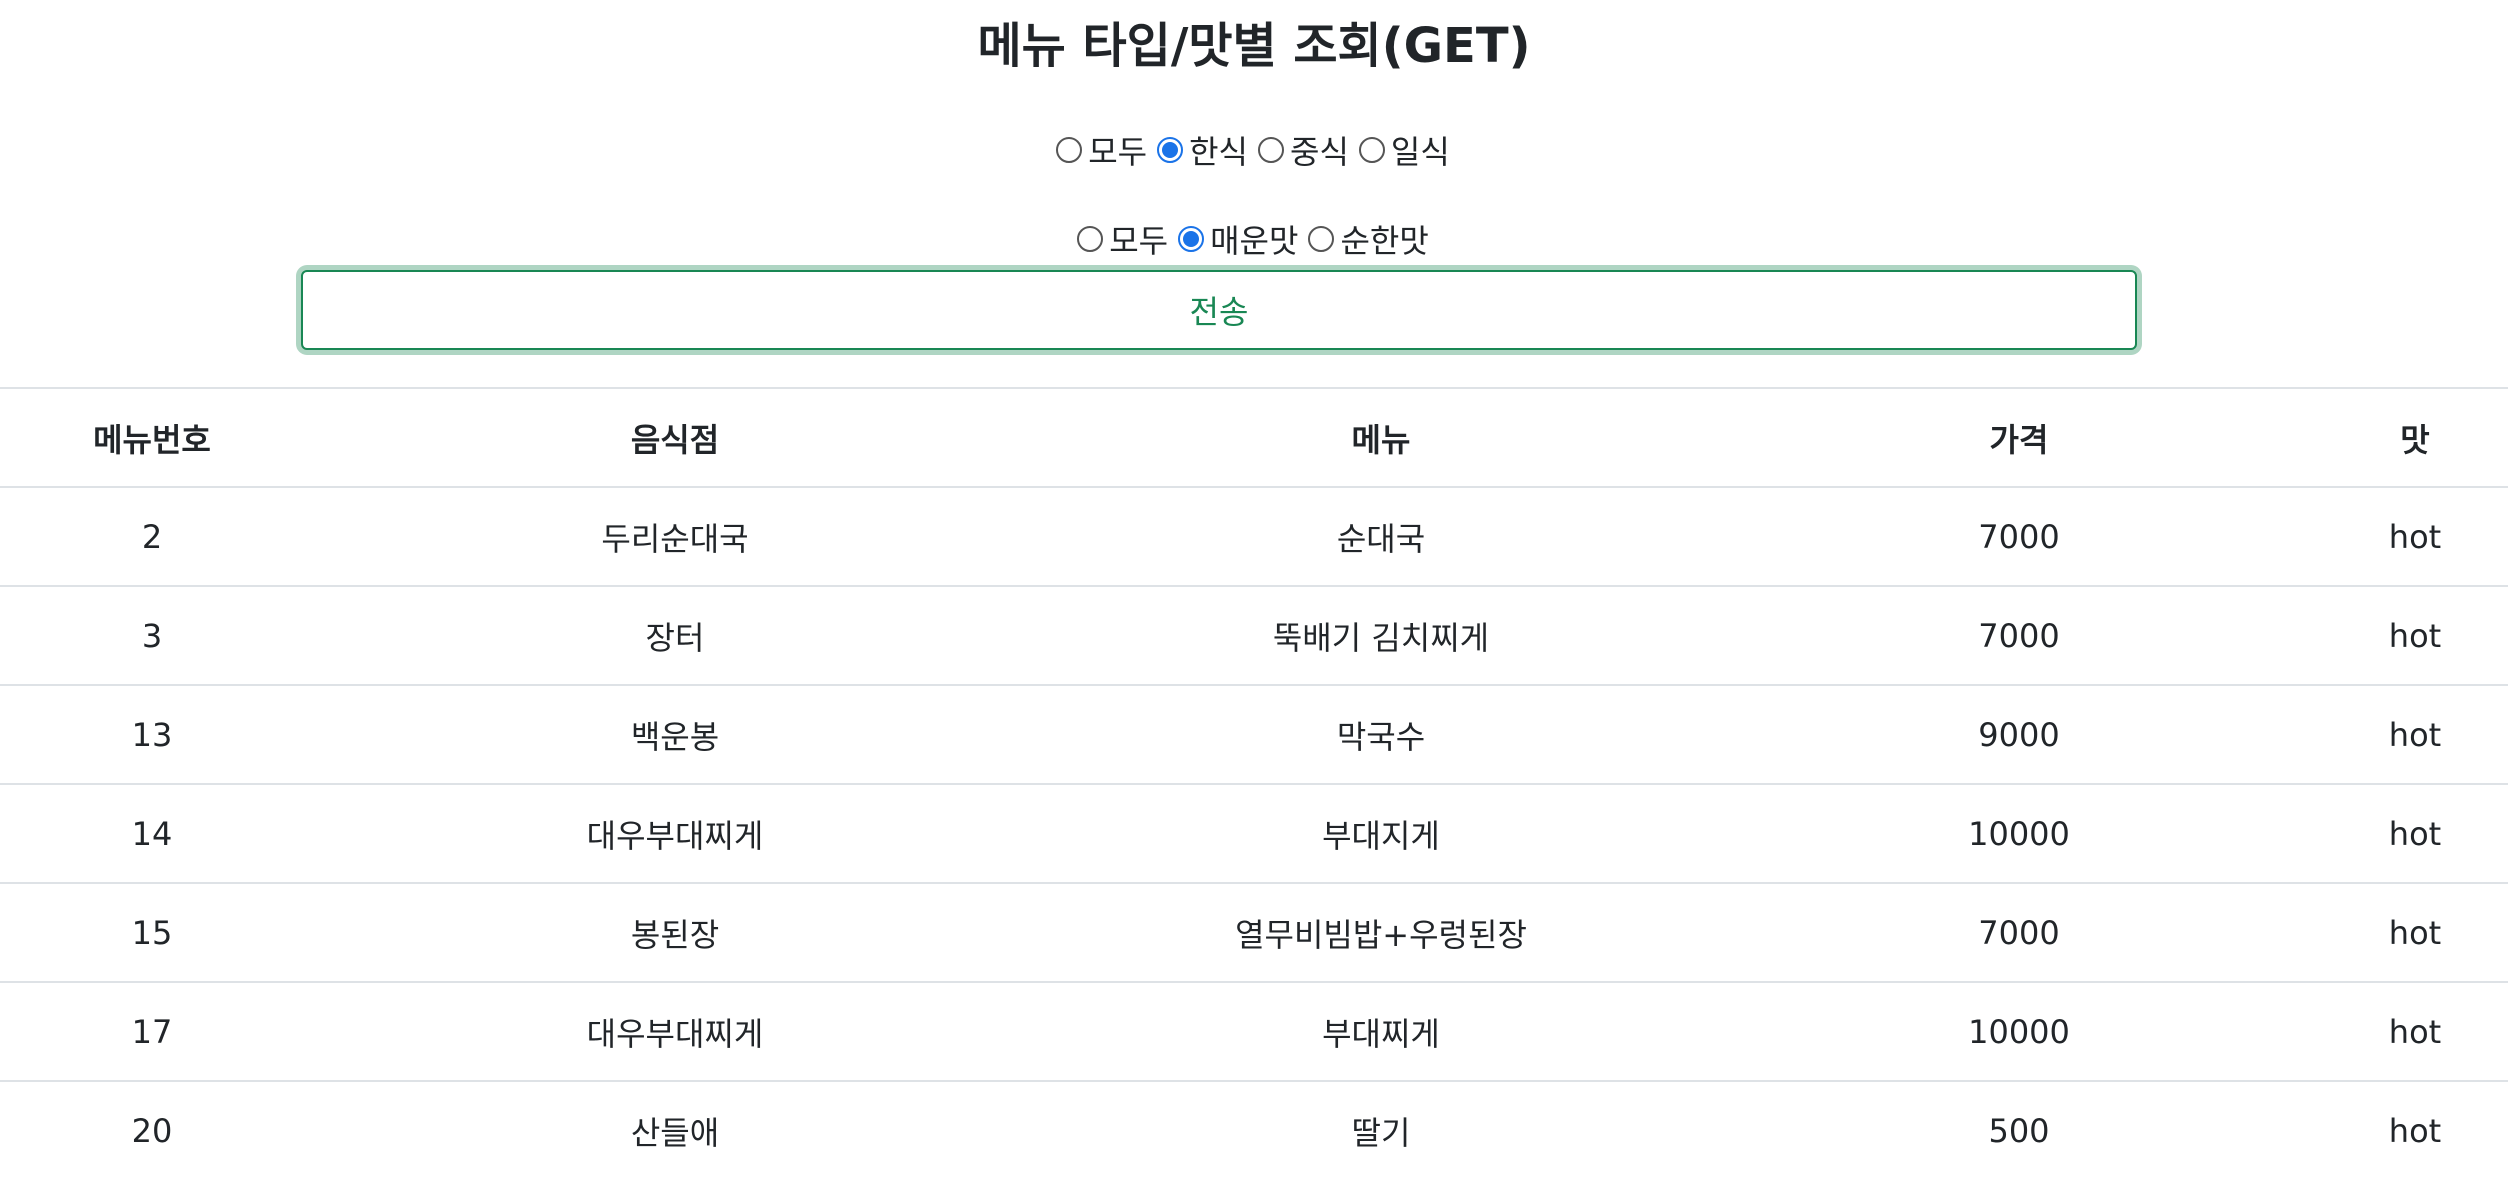  I want to click on taste-option-all: 모두, so click(1123, 239).